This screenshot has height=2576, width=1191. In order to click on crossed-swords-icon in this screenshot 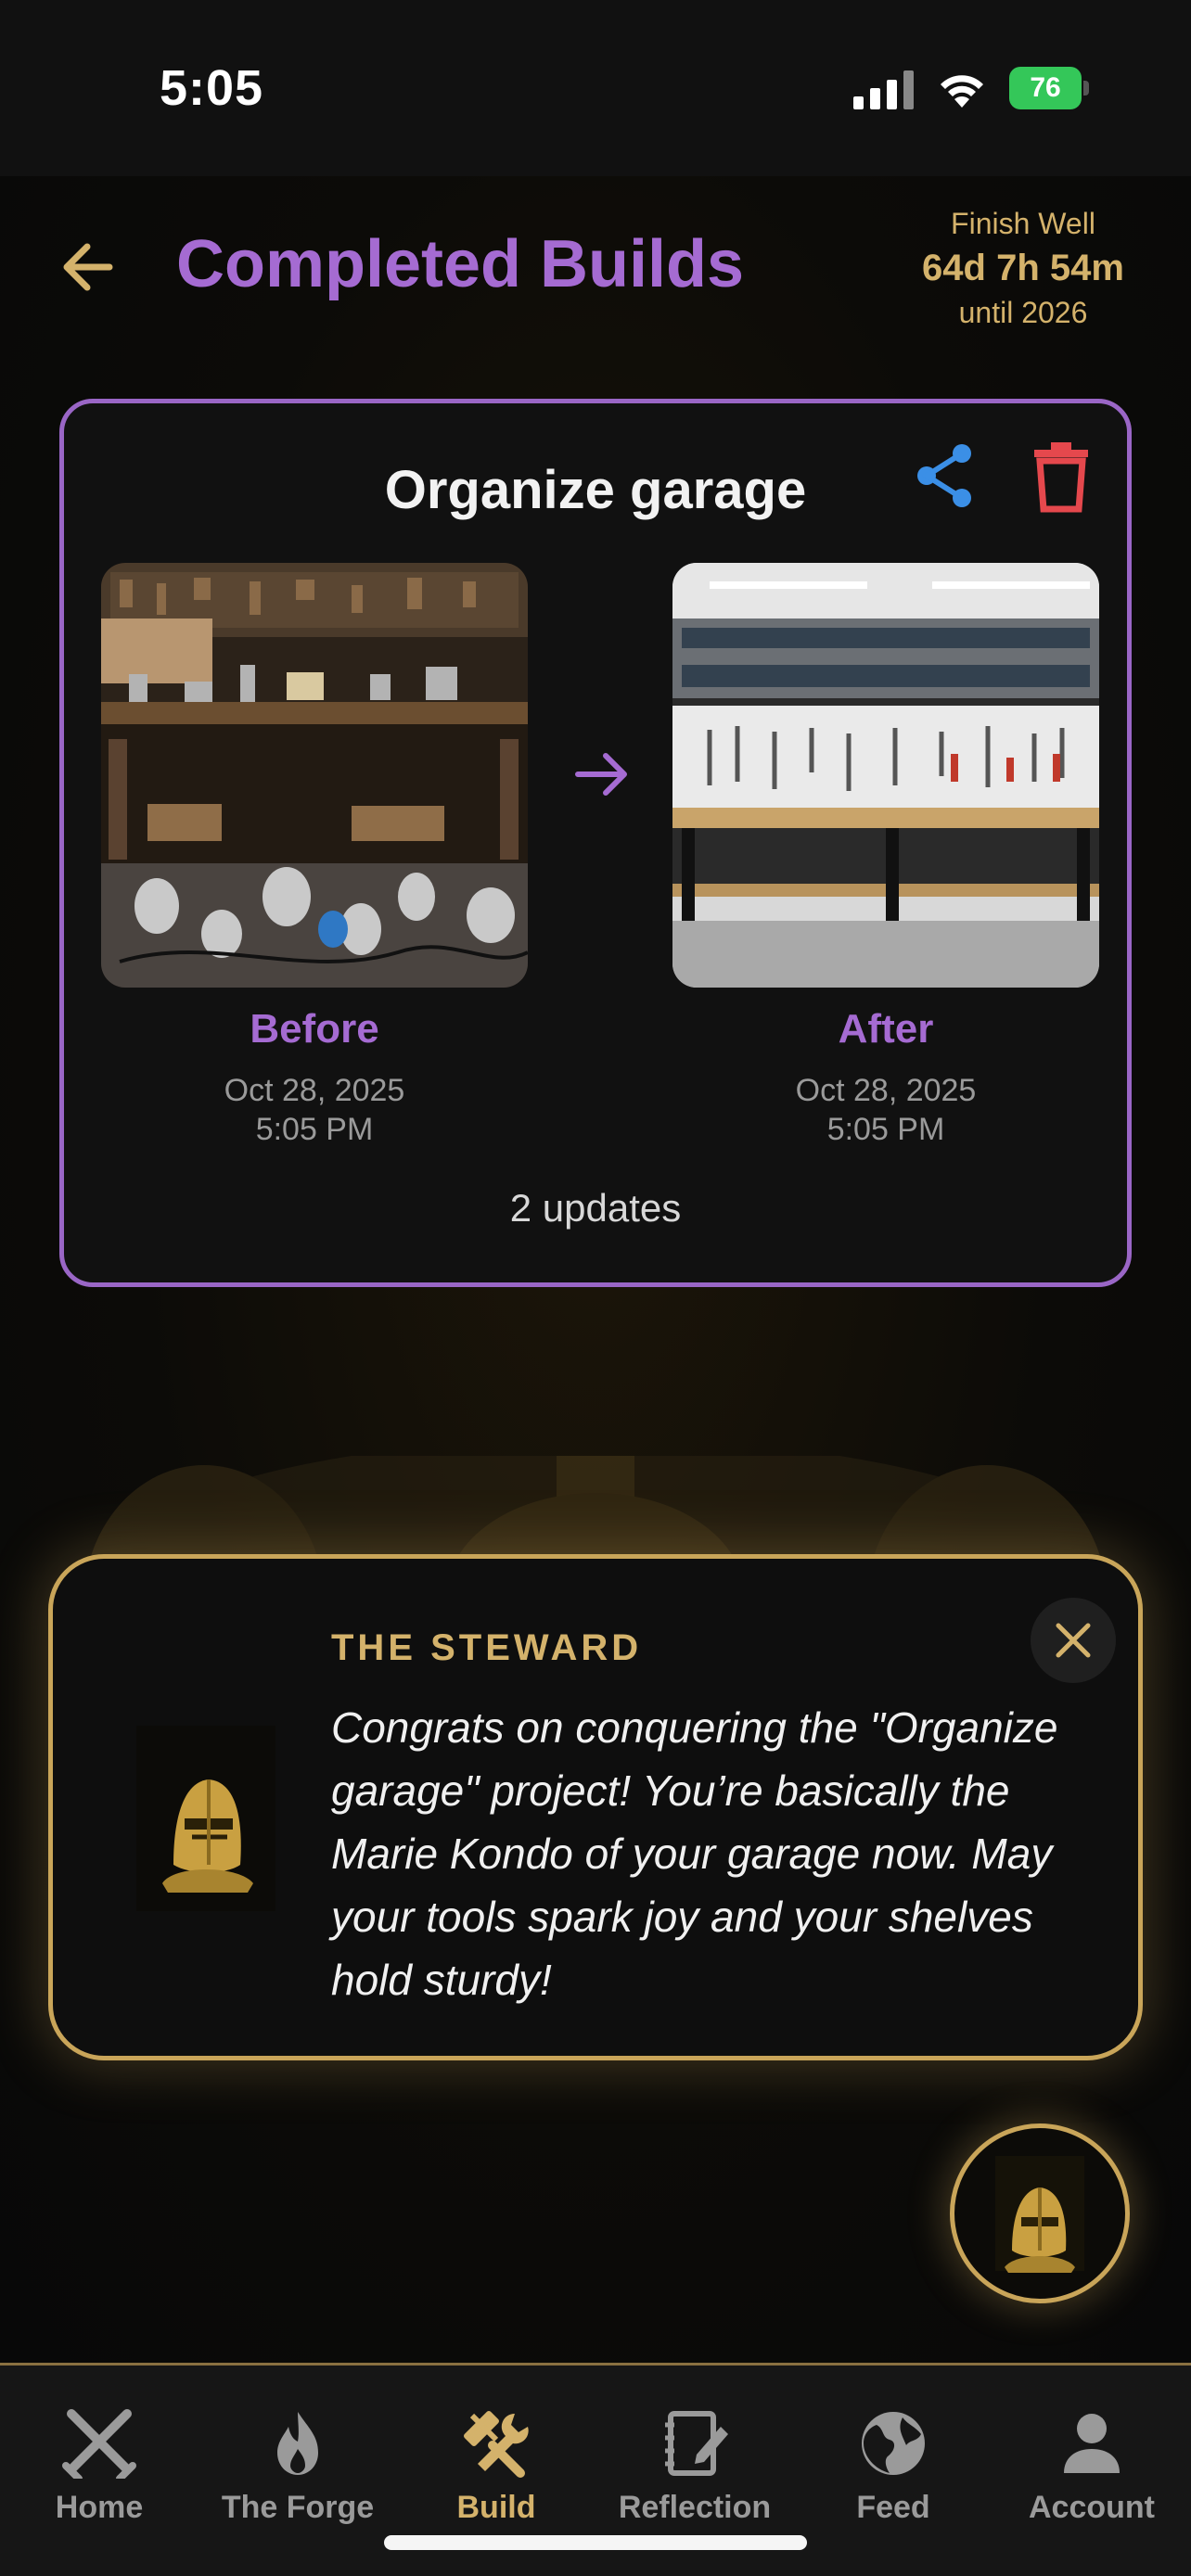, I will do `click(99, 2444)`.